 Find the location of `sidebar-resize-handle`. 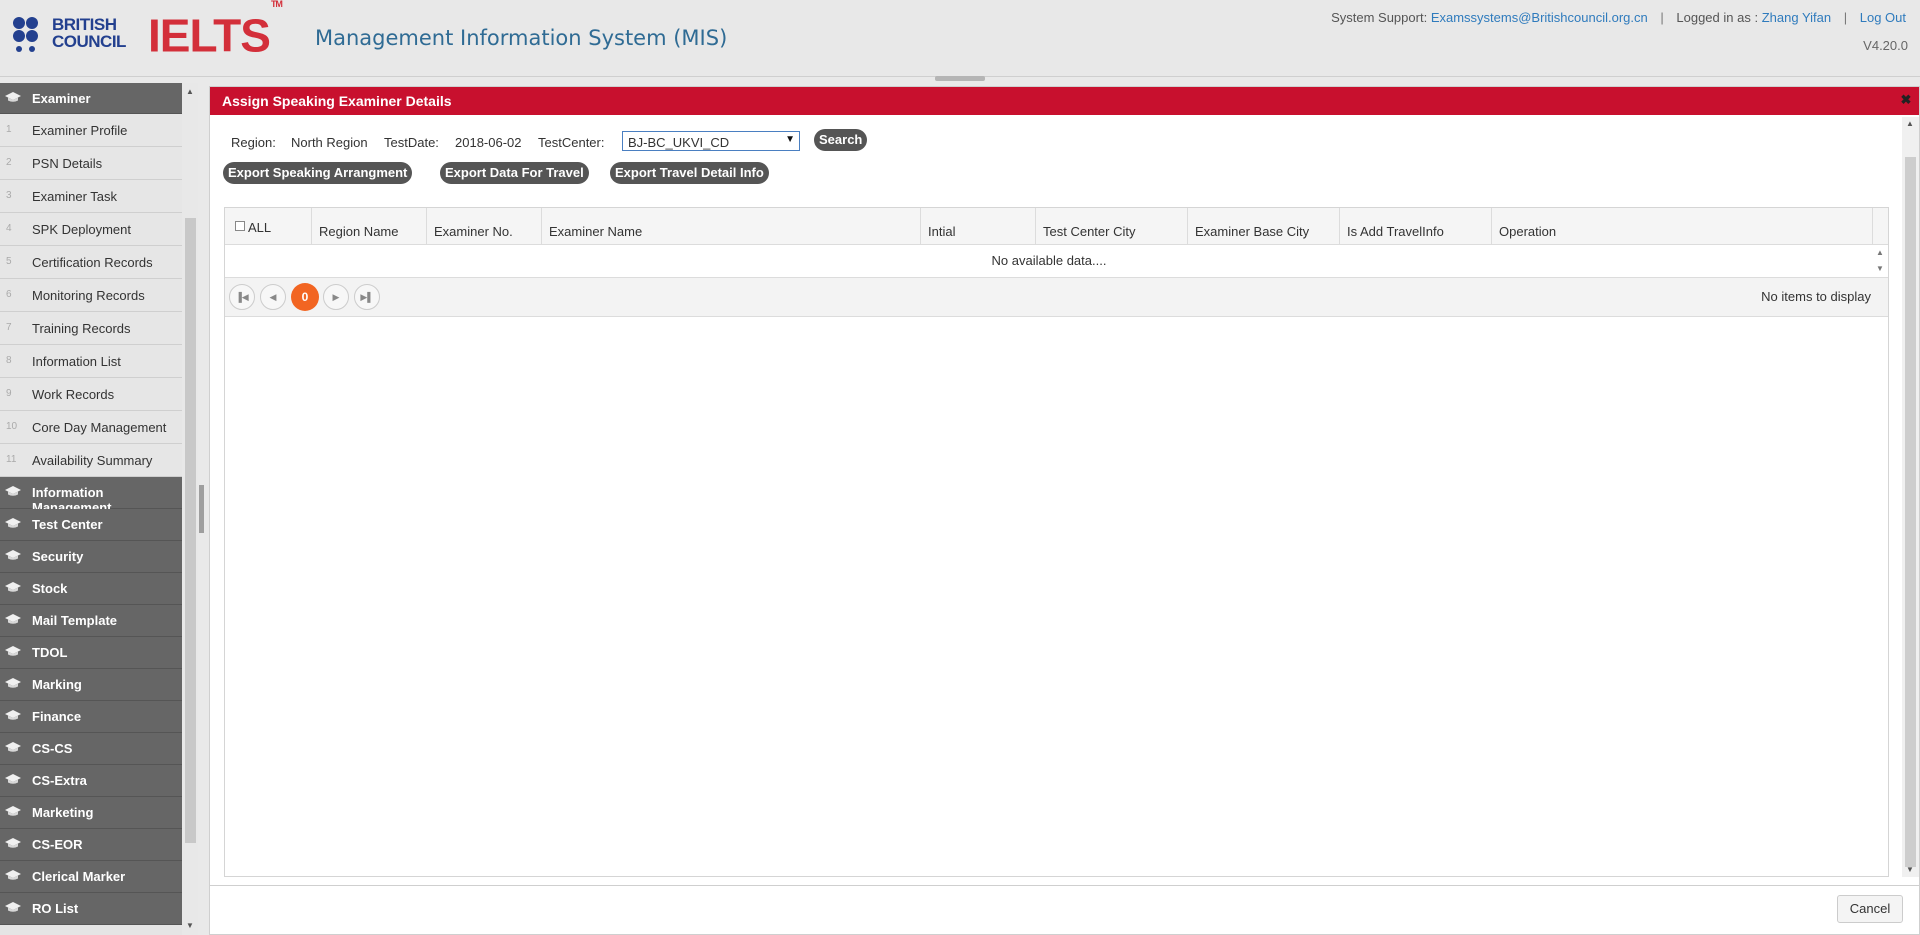

sidebar-resize-handle is located at coordinates (201, 509).